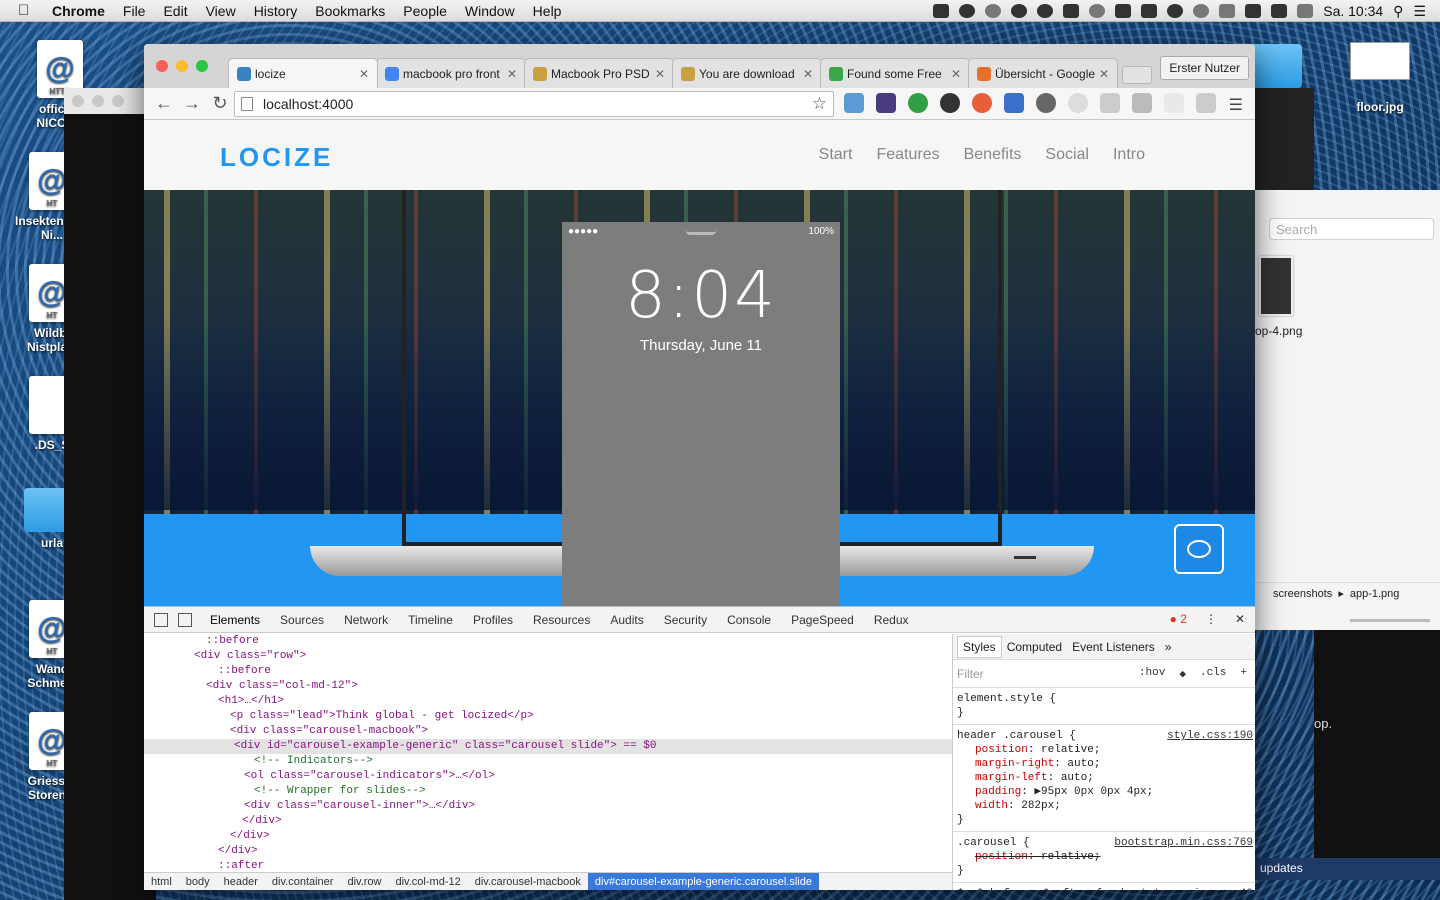 The width and height of the screenshot is (1440, 900). What do you see at coordinates (685, 620) in the screenshot?
I see `devtools-tab: Security` at bounding box center [685, 620].